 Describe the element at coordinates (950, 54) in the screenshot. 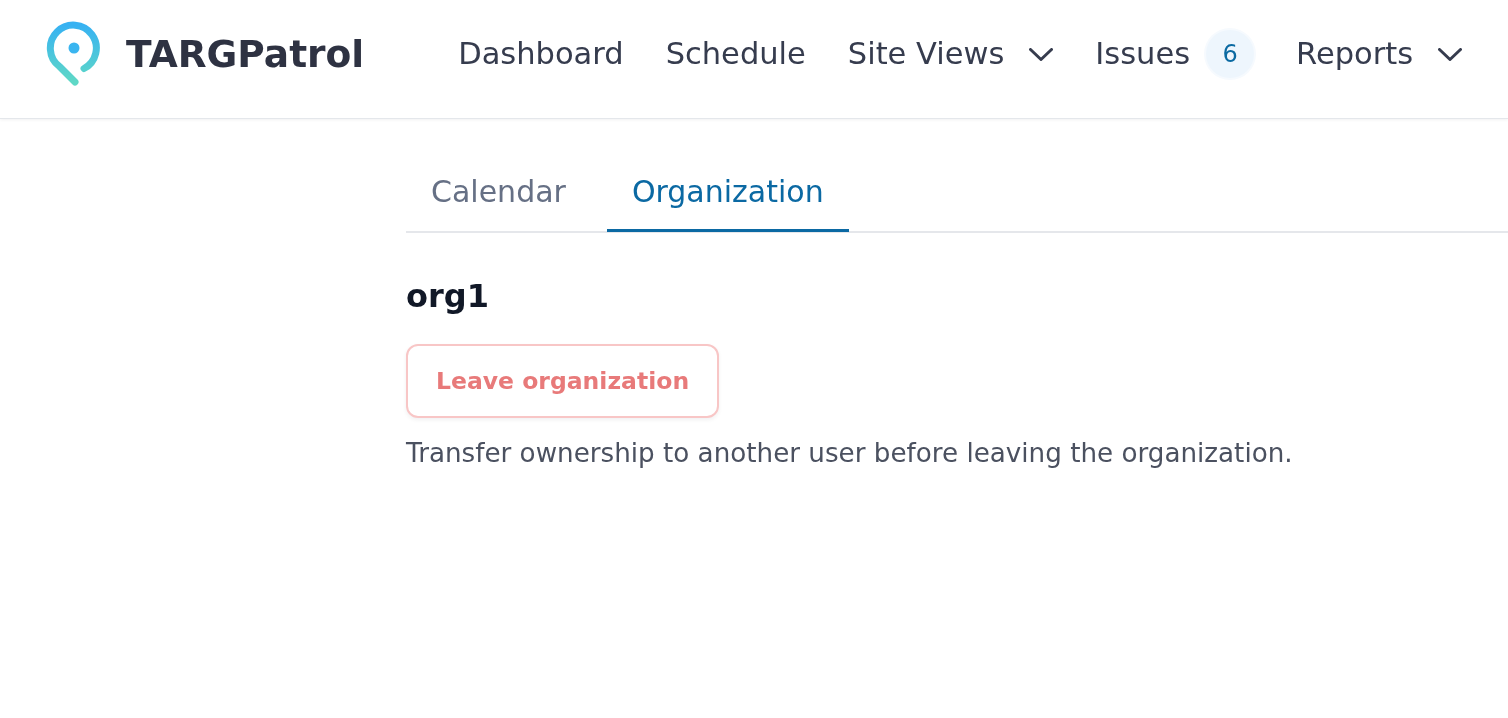

I see `nav-menu-button: Site Views` at that location.